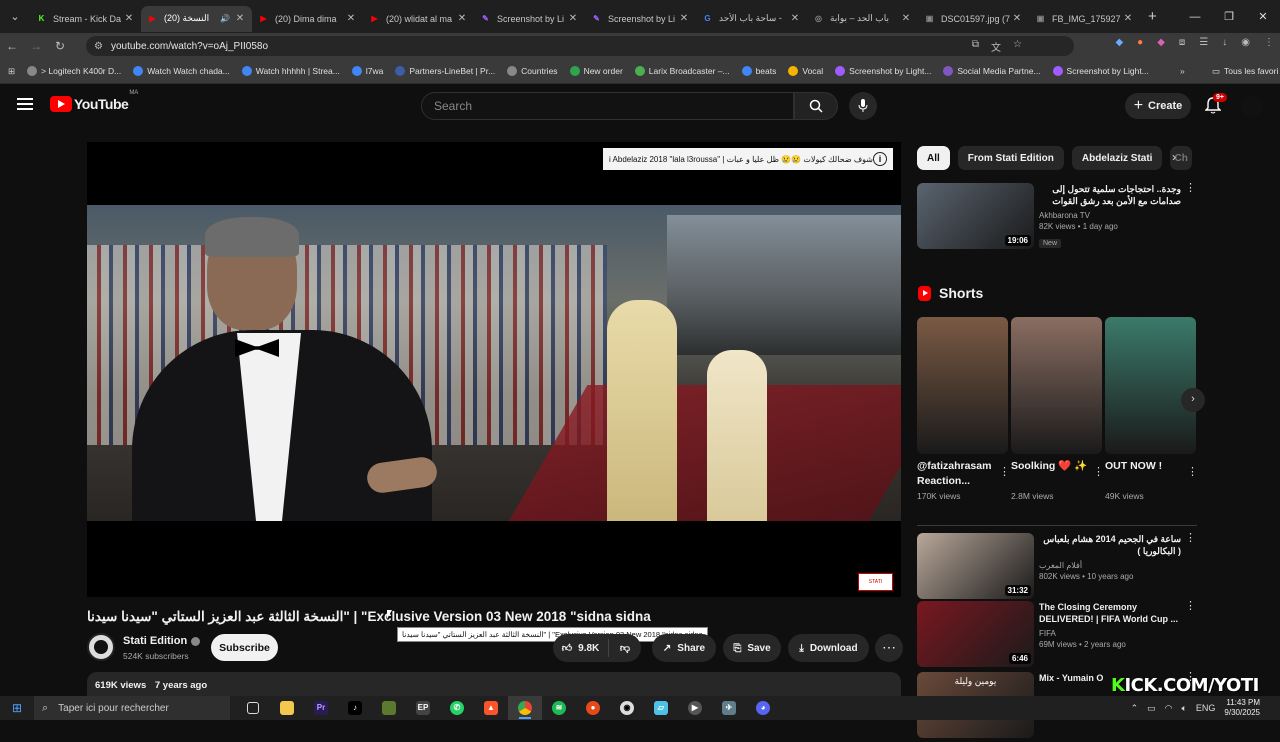 This screenshot has width=1280, height=742. I want to click on bookmark-item: beats, so click(758, 71).